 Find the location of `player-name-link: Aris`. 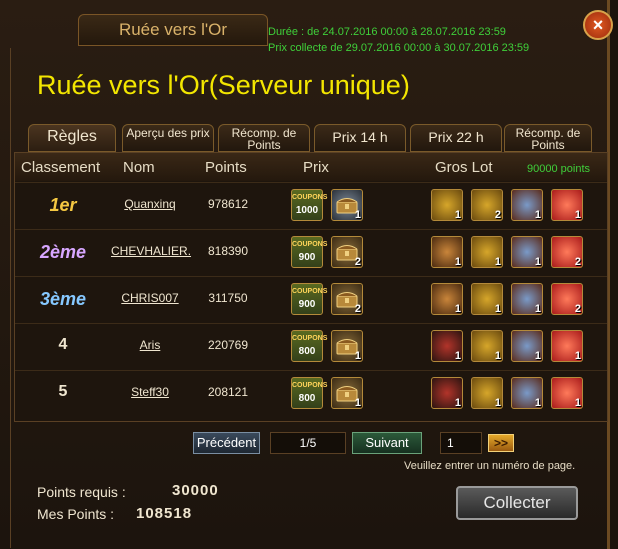

player-name-link: Aris is located at coordinates (150, 345).